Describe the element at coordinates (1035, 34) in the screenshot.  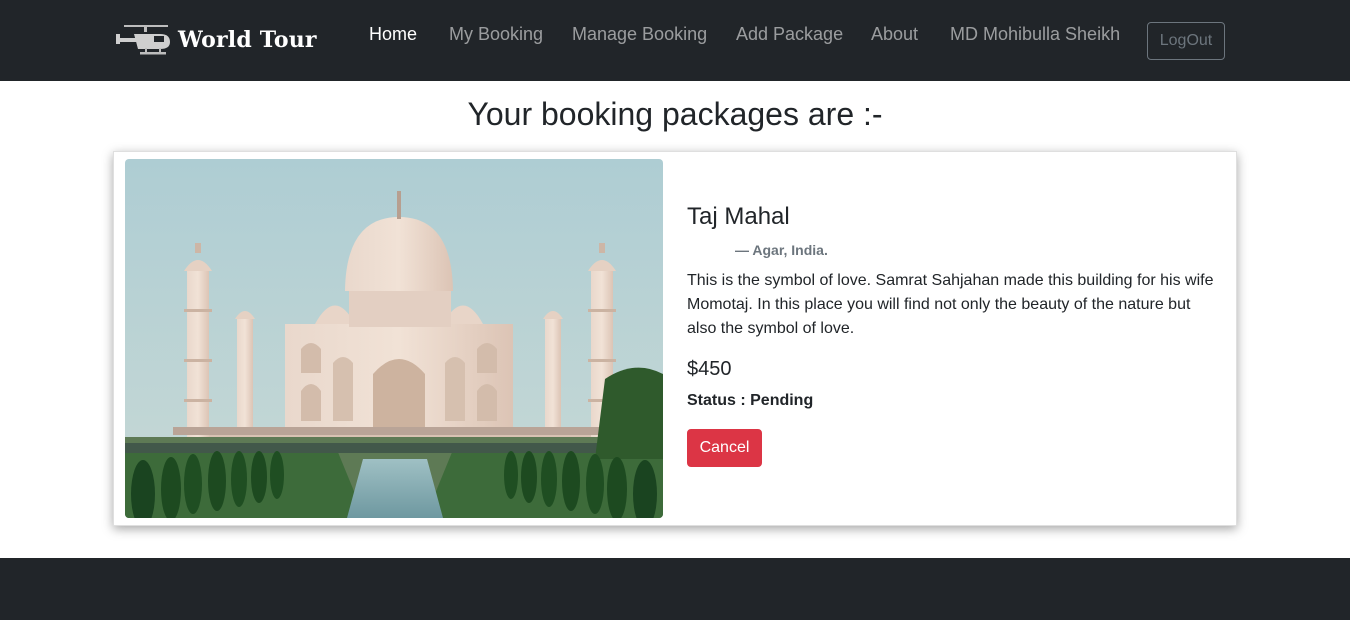
I see `user-name: MD Mohibulla Sheikh` at that location.